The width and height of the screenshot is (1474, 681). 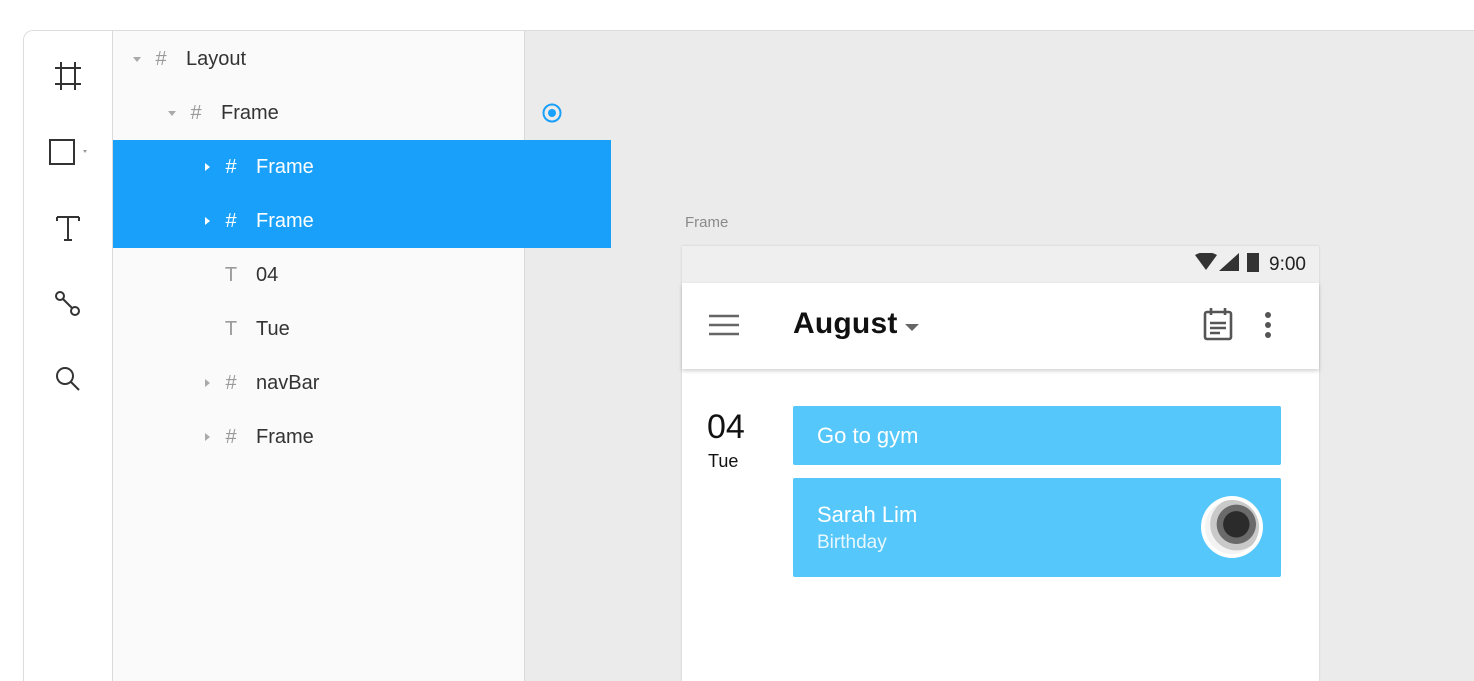 What do you see at coordinates (1037, 527) in the screenshot?
I see `event-card: Sarah Lim Birthday` at bounding box center [1037, 527].